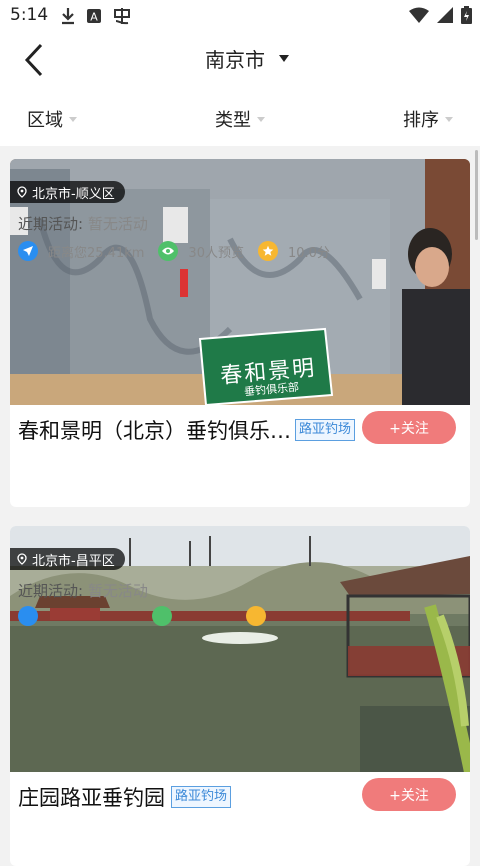 This screenshot has height=866, width=480. What do you see at coordinates (73, 194) in the screenshot?
I see `location-text: 北京市-顺义区` at bounding box center [73, 194].